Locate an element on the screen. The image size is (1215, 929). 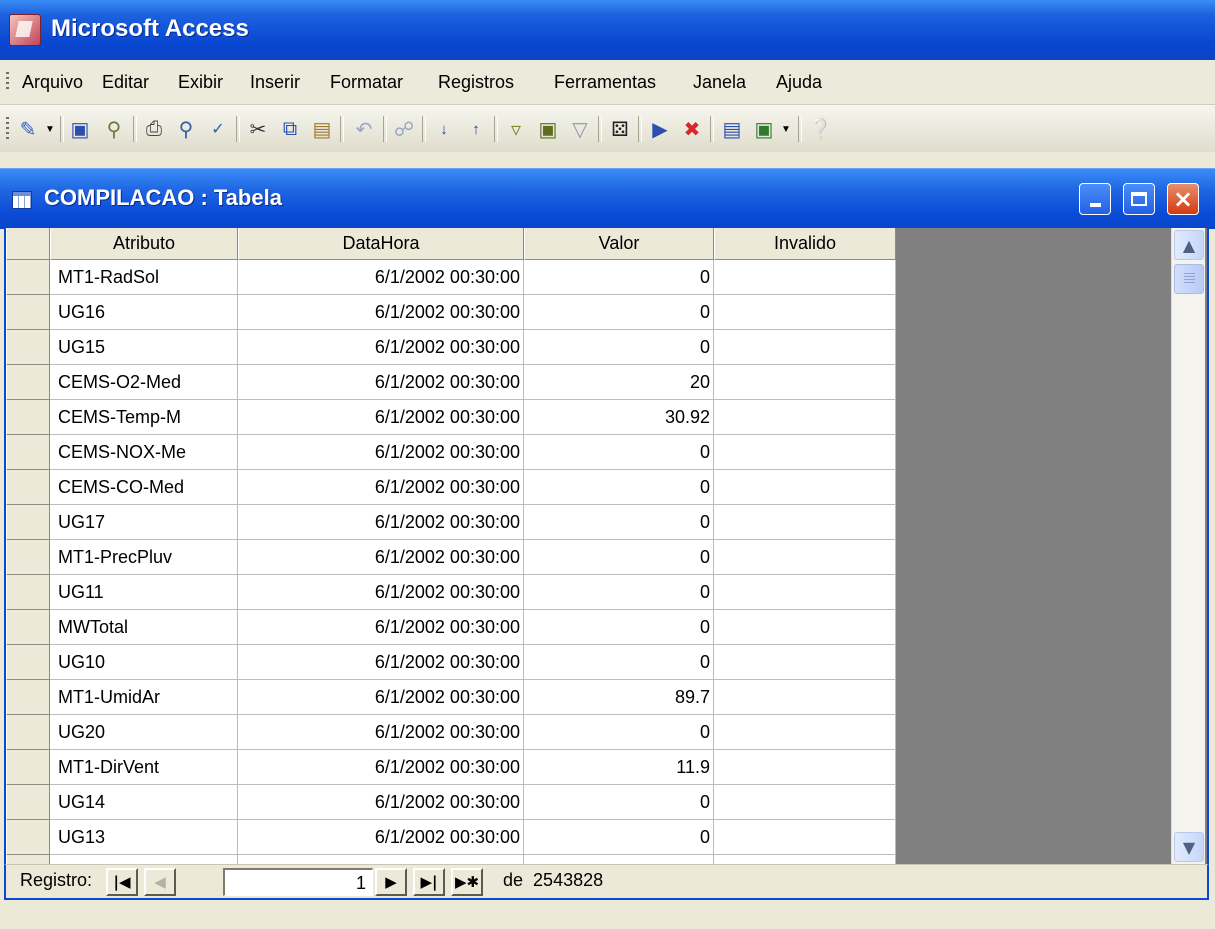
cell-valor: 30.92 is located at coordinates (619, 417).